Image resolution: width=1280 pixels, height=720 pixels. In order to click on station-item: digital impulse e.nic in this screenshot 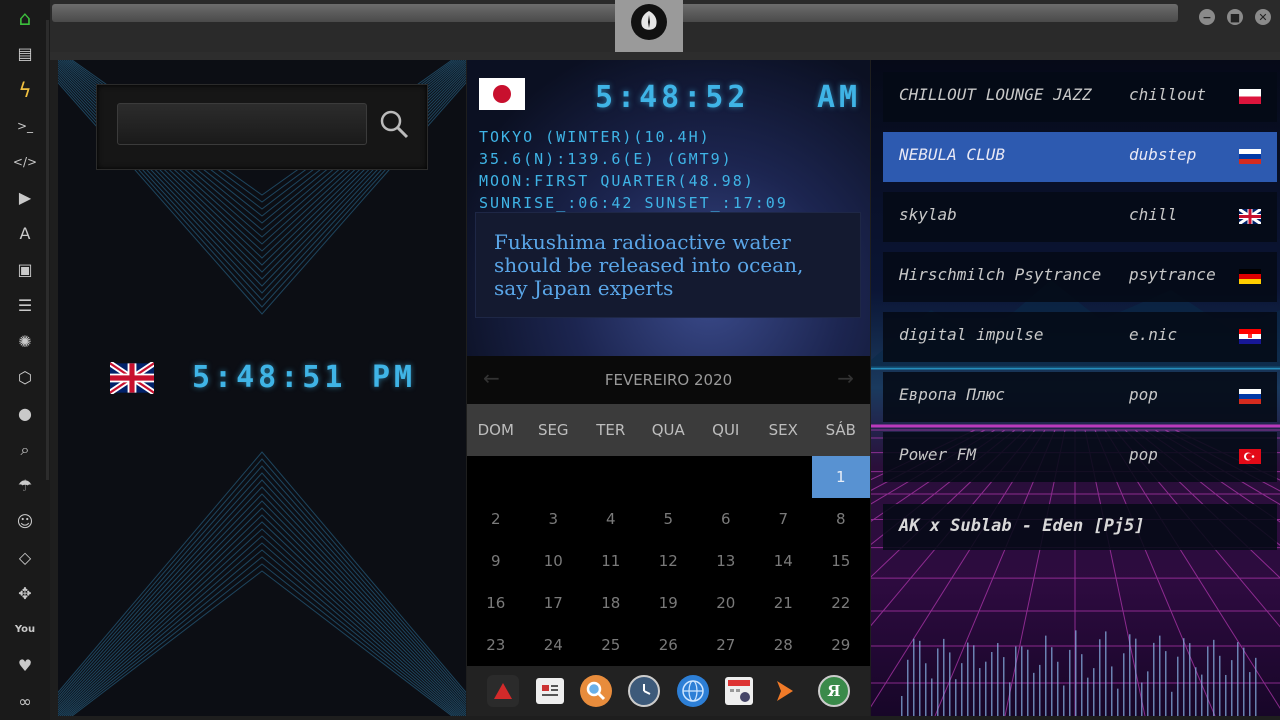, I will do `click(1080, 337)`.